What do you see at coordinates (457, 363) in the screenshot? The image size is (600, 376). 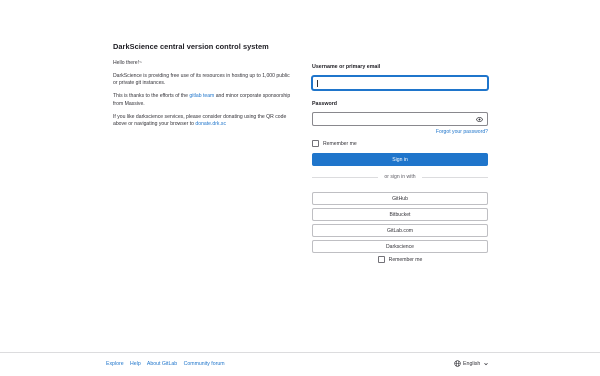 I see `globe-icon` at bounding box center [457, 363].